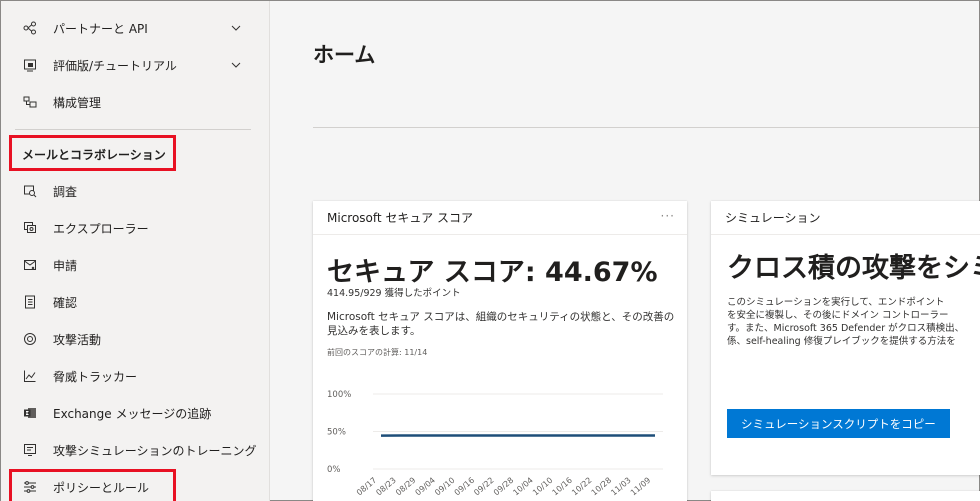 The image size is (980, 501). I want to click on chart-x-tick-label: 10/28, so click(601, 487).